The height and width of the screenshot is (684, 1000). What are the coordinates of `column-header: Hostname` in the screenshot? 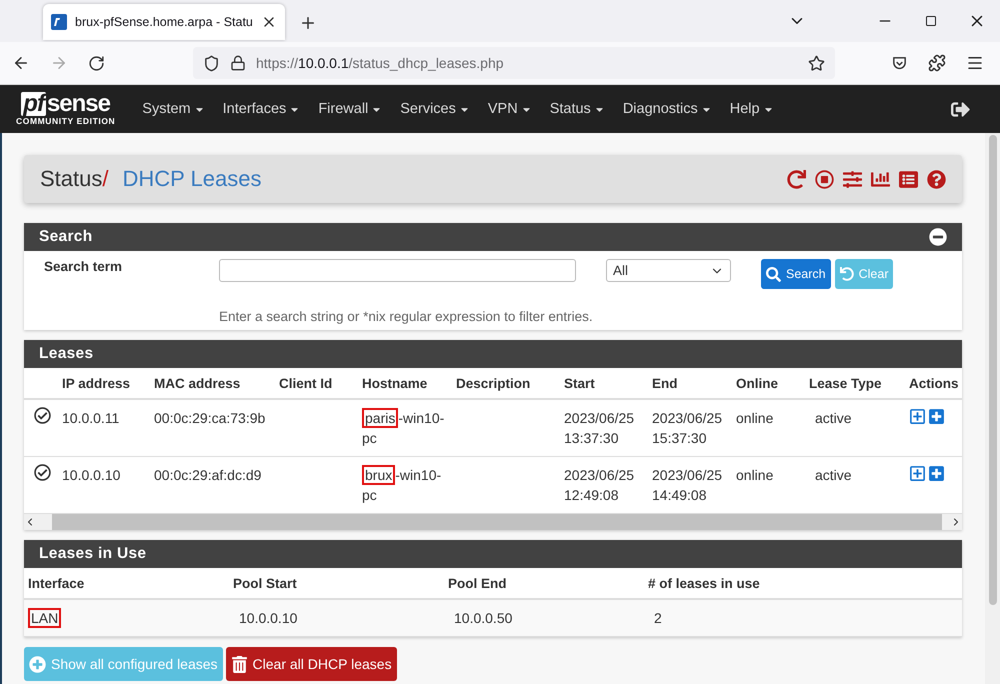 It's located at (405, 383).